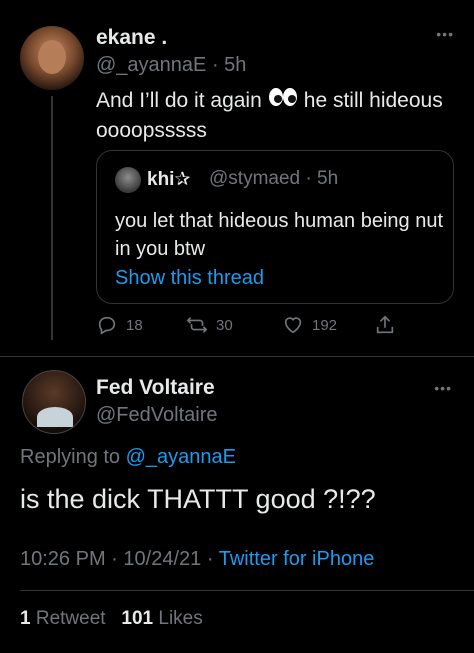 Image resolution: width=474 pixels, height=653 pixels. Describe the element at coordinates (70, 618) in the screenshot. I see `retweet-label: Retweet` at that location.